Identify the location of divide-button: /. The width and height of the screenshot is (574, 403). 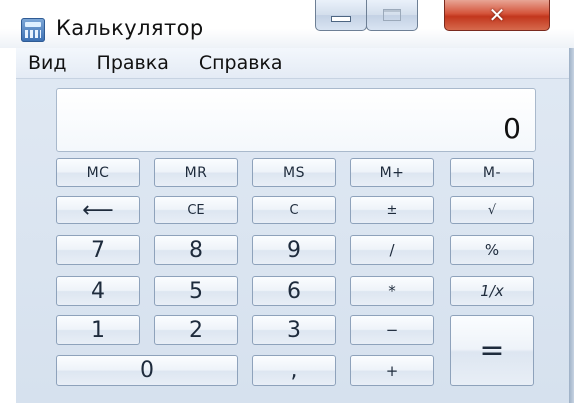
(392, 250).